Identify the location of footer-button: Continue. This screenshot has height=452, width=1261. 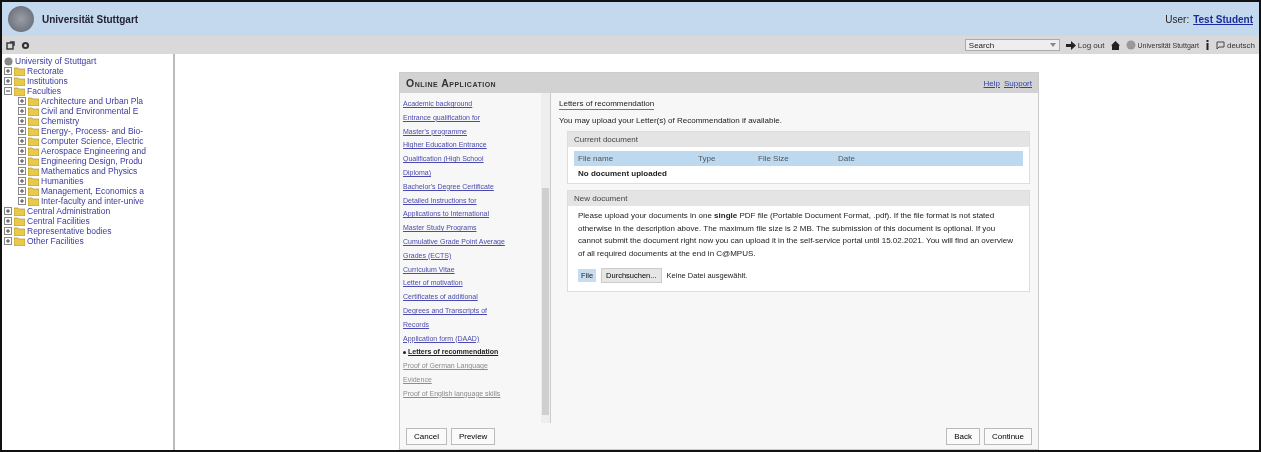
(1007, 436).